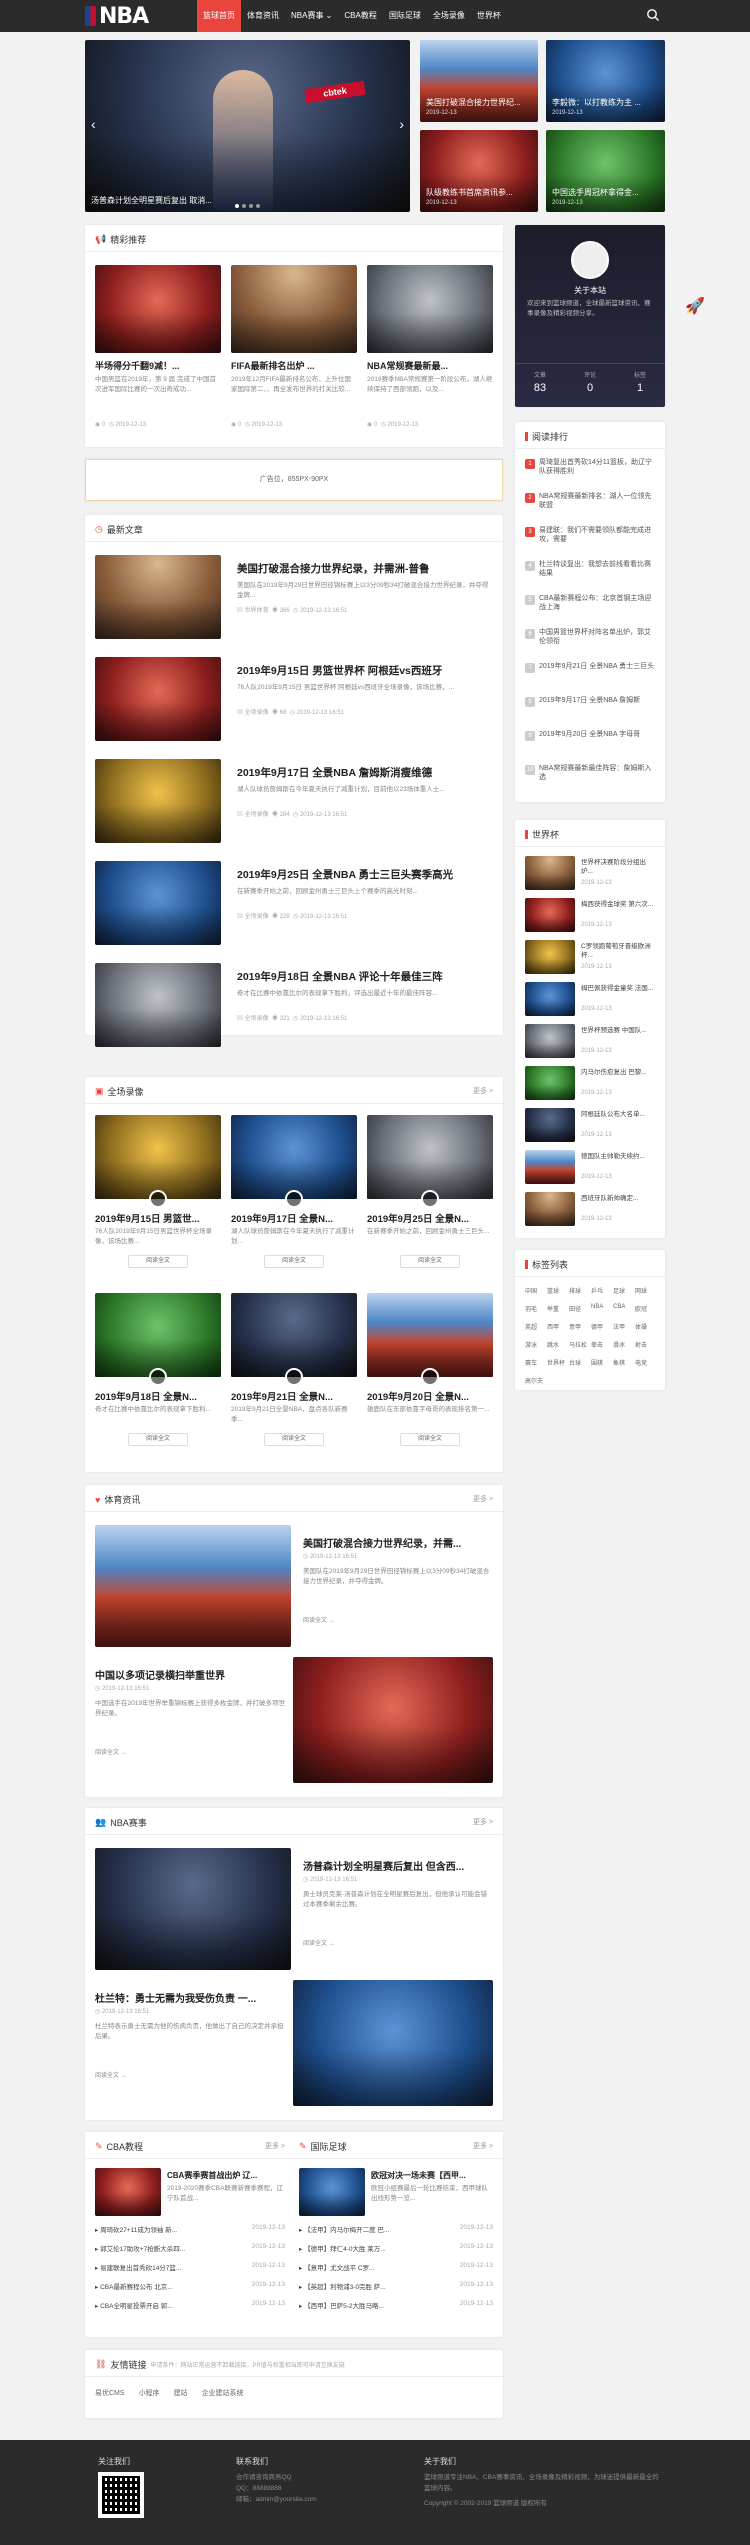 This screenshot has height=2545, width=750. What do you see at coordinates (190, 2305) in the screenshot?
I see `list-item: ▸ CBA全明星投票开启 郭... 2019-12-13` at bounding box center [190, 2305].